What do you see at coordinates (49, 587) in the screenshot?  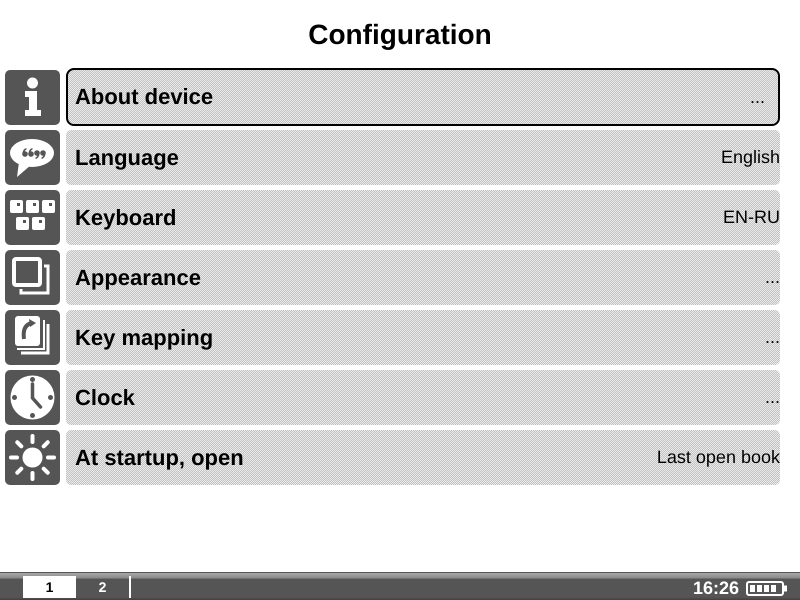 I see `page-tab: 1` at bounding box center [49, 587].